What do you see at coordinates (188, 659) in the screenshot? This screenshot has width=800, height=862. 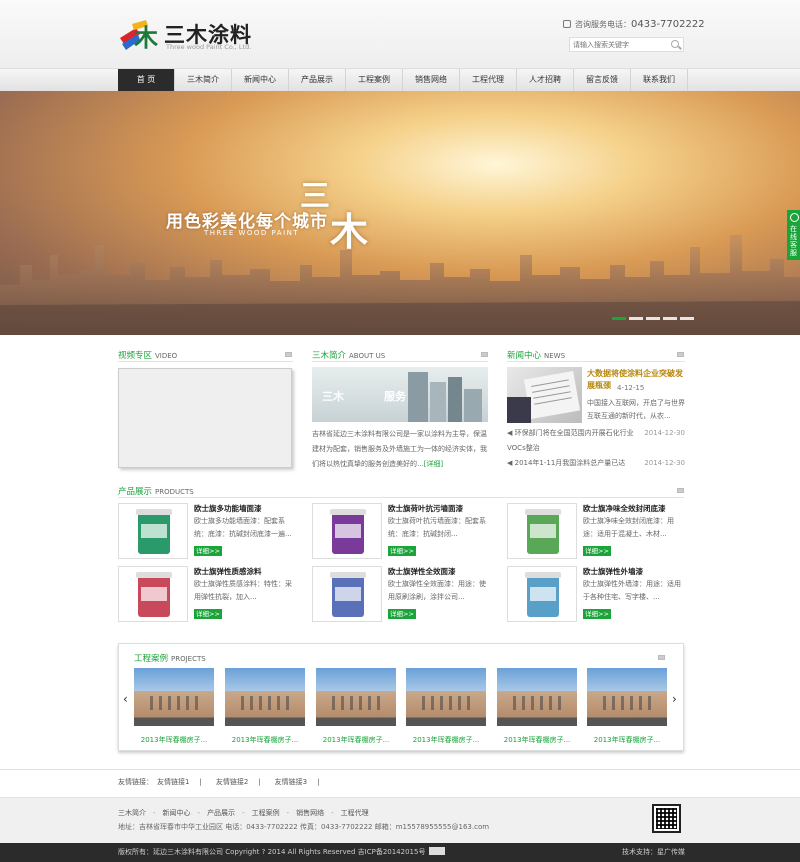 I see `projects-title-en: PROJECTS` at bounding box center [188, 659].